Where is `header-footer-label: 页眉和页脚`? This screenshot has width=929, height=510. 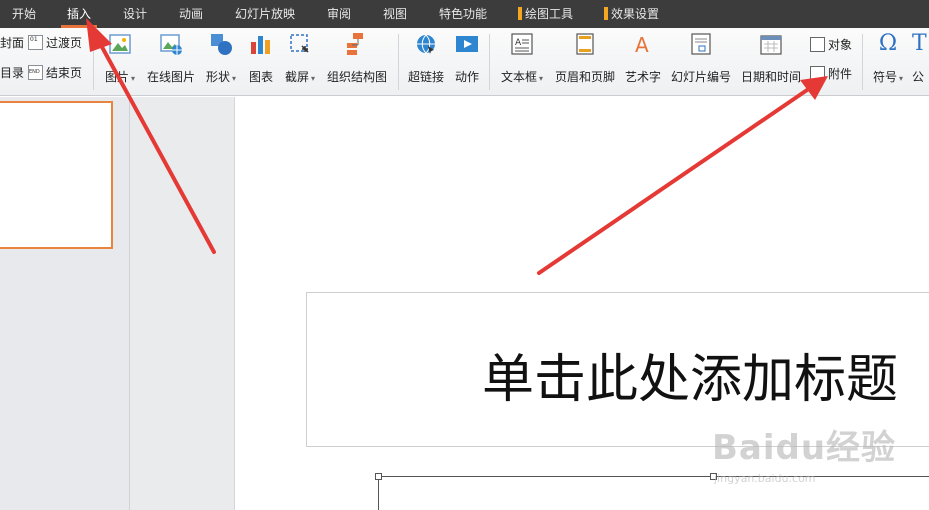 header-footer-label: 页眉和页脚 is located at coordinates (584, 77).